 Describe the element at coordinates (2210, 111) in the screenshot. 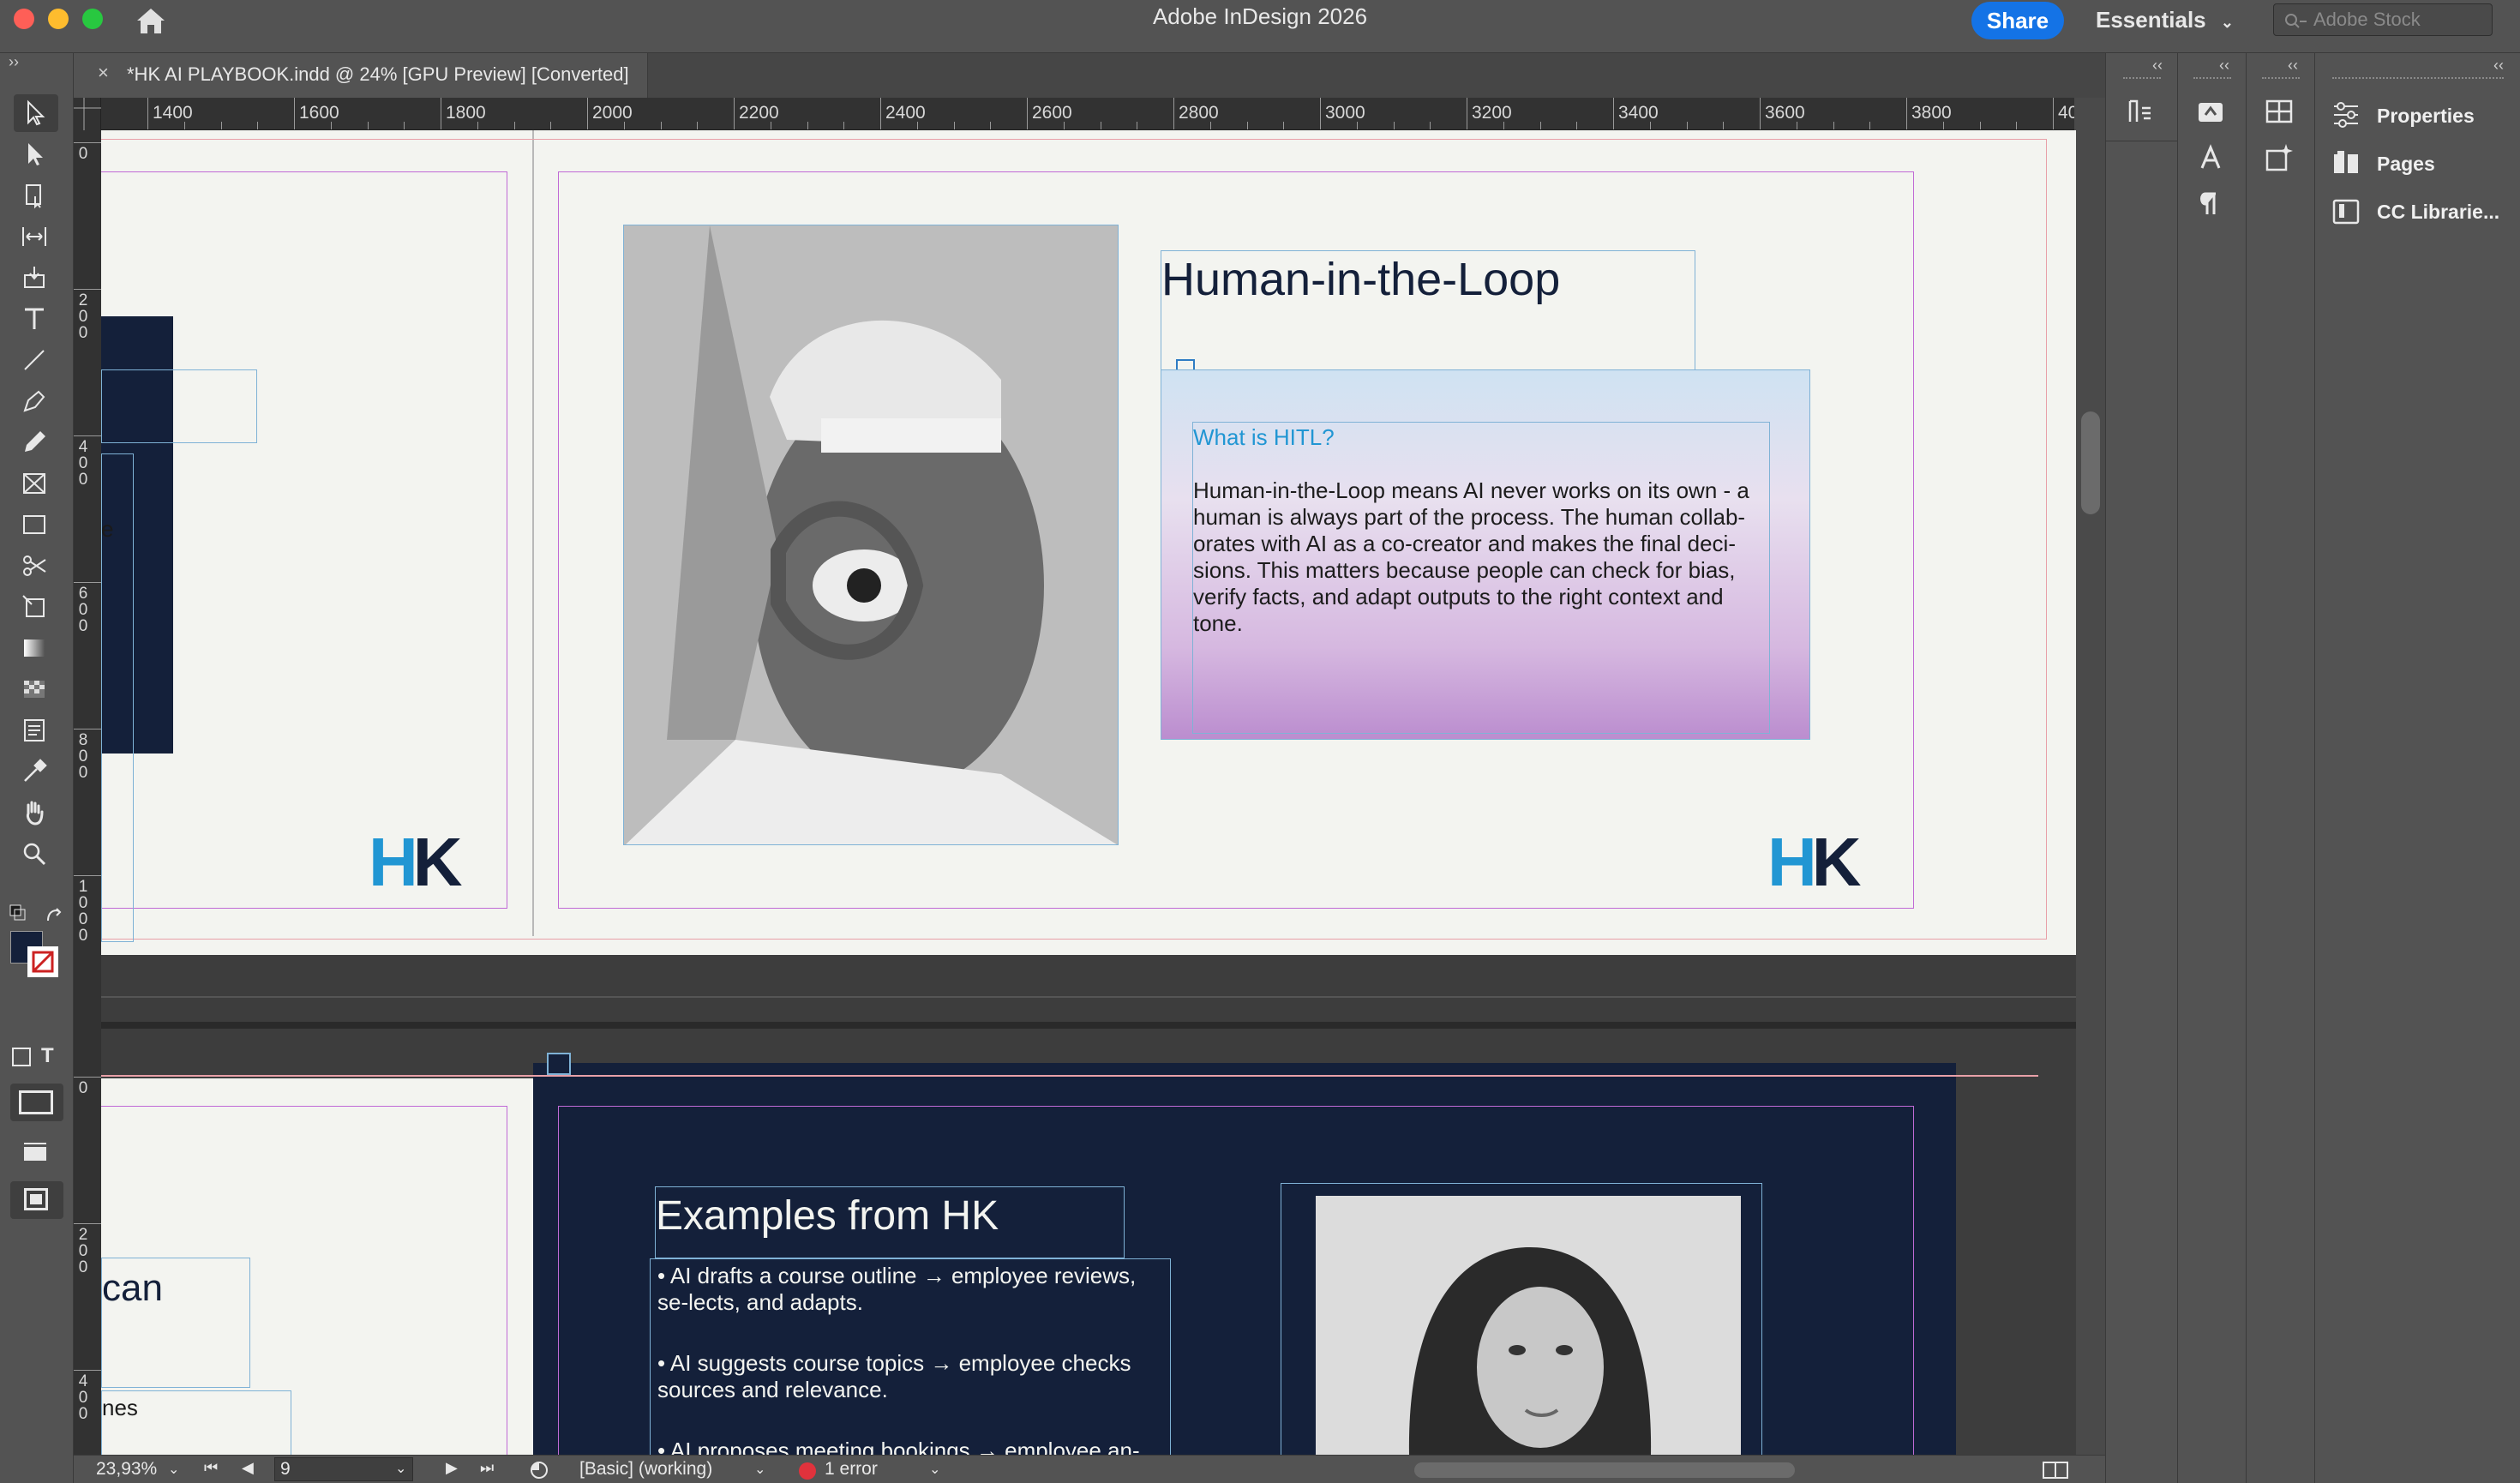

I see `cc-libraries-cloud-icon` at that location.